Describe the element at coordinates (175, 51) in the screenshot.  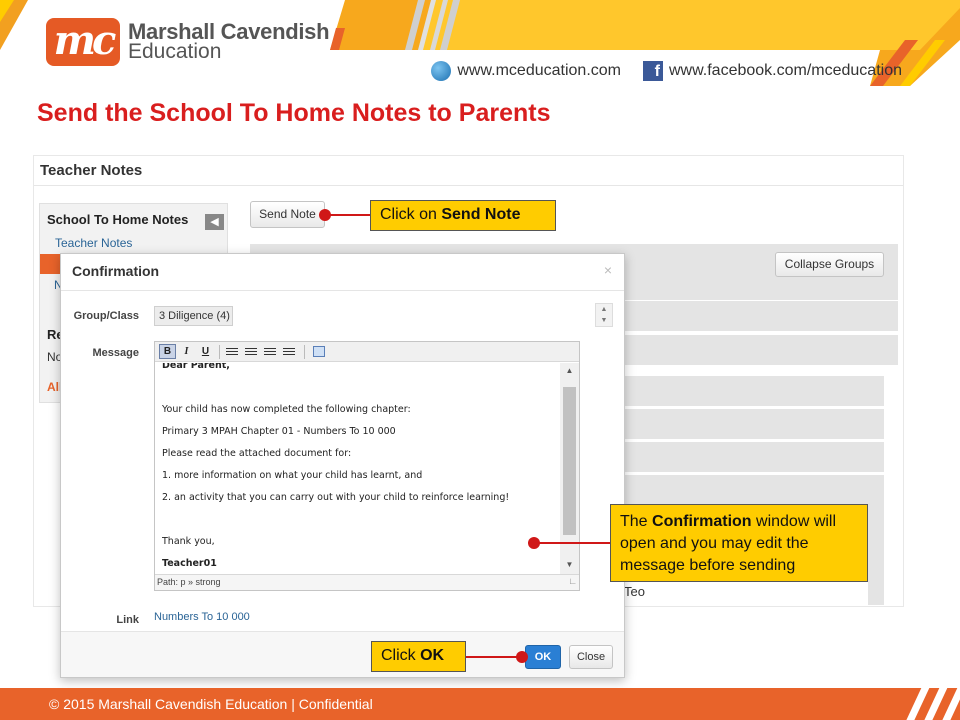
I see `logo-subname: Education` at that location.